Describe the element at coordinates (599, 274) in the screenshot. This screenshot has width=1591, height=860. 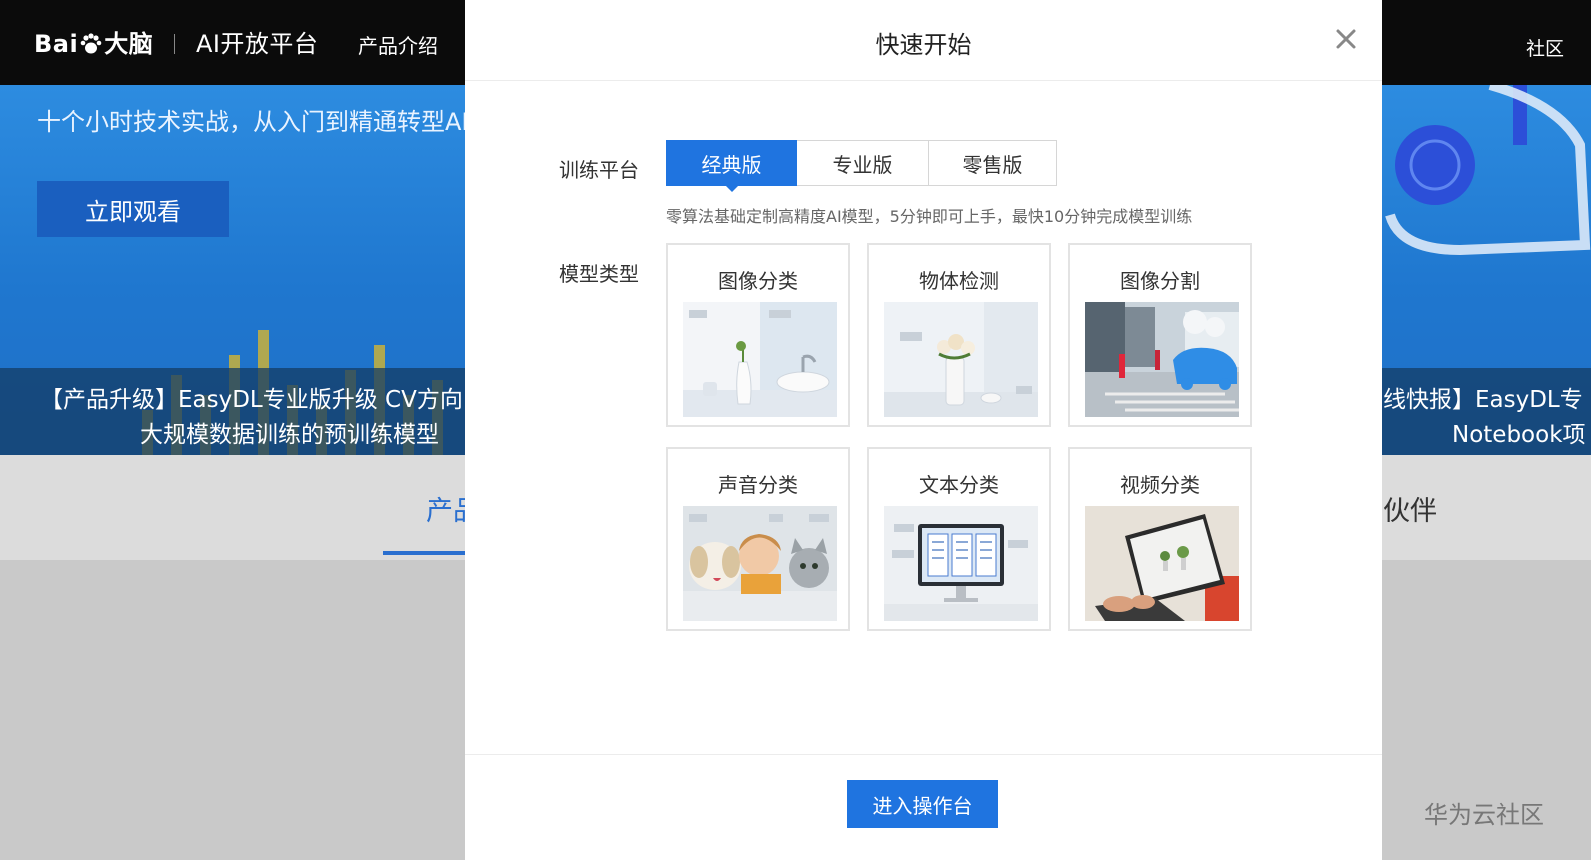
I see `model-type-label: 模型类型` at that location.